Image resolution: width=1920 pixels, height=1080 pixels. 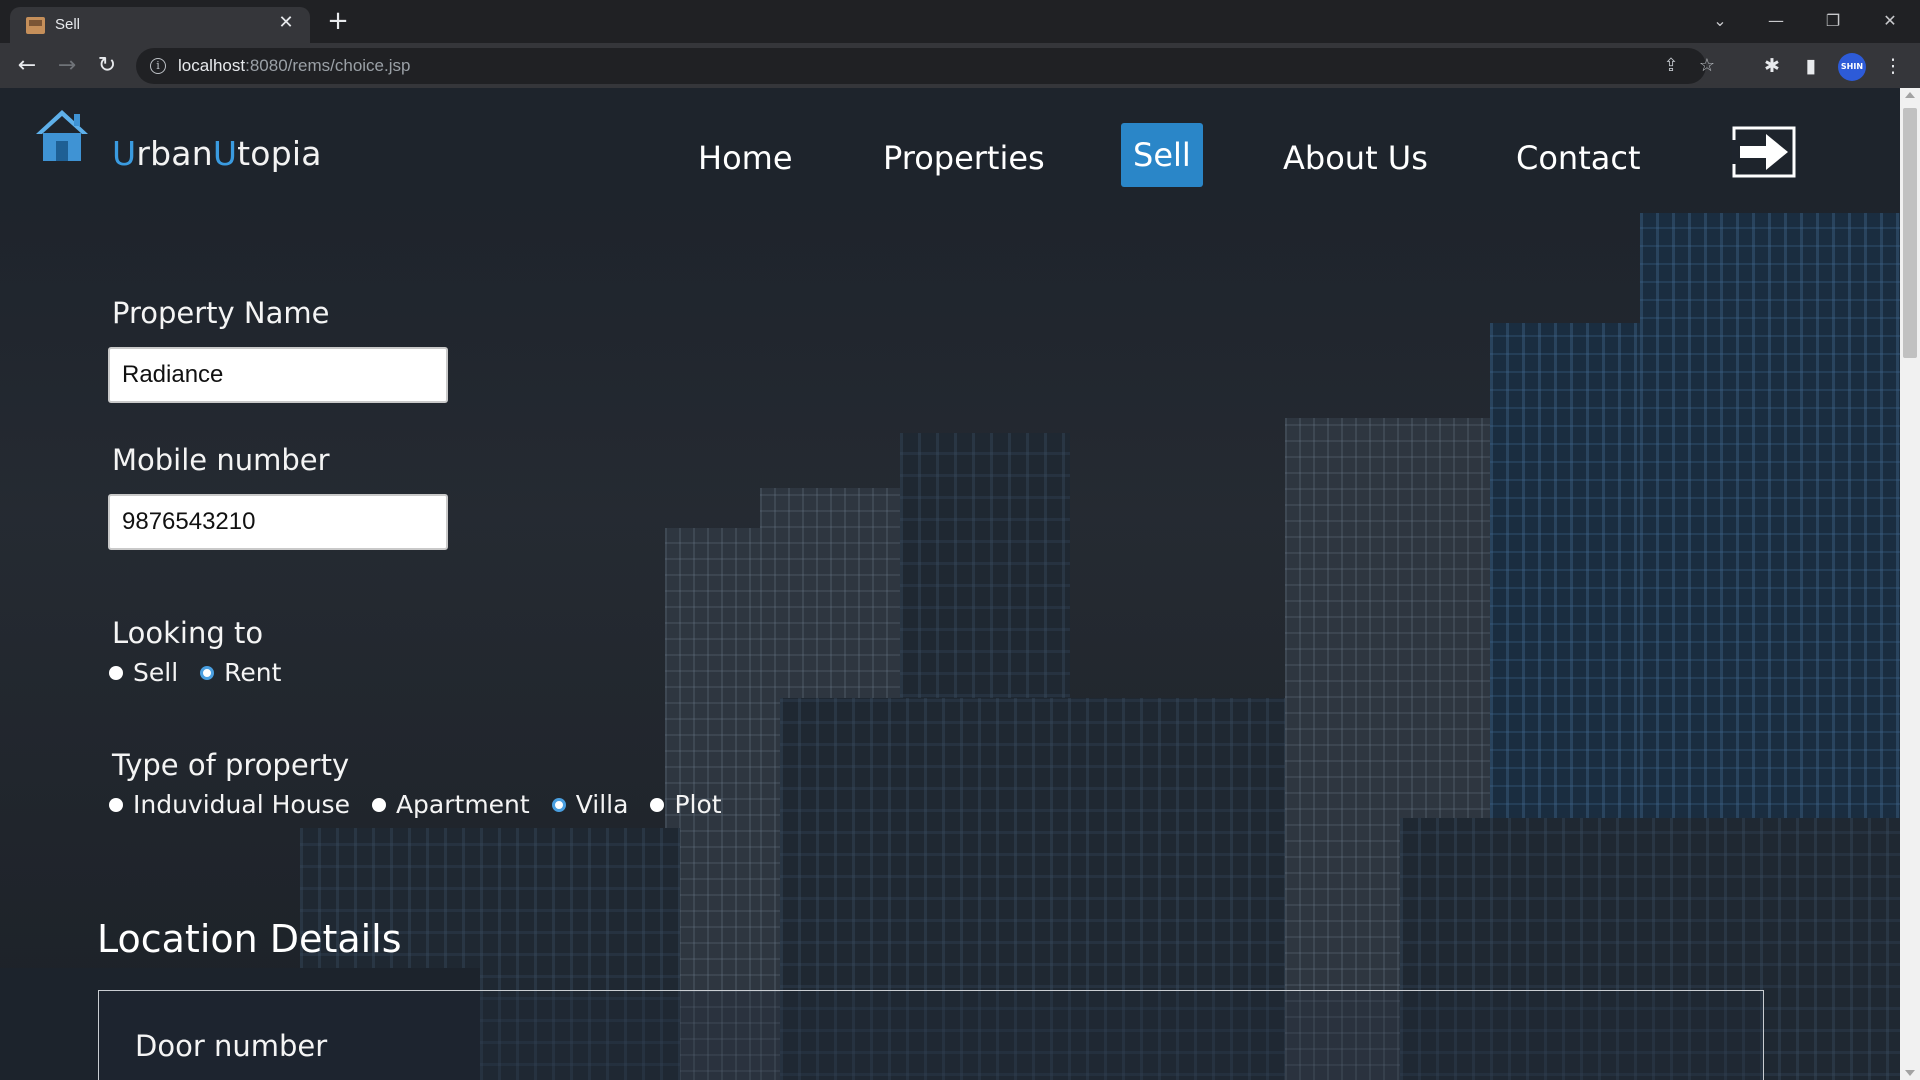 What do you see at coordinates (462, 804) in the screenshot?
I see `radio-label: Apartment` at bounding box center [462, 804].